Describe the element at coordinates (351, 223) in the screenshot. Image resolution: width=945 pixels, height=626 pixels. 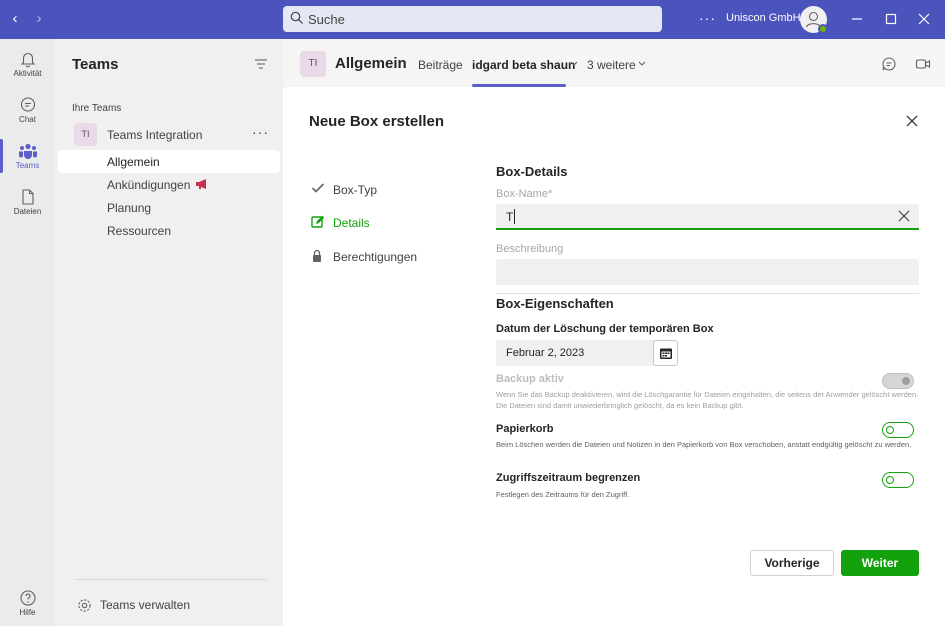
I see `step-label: Details` at that location.